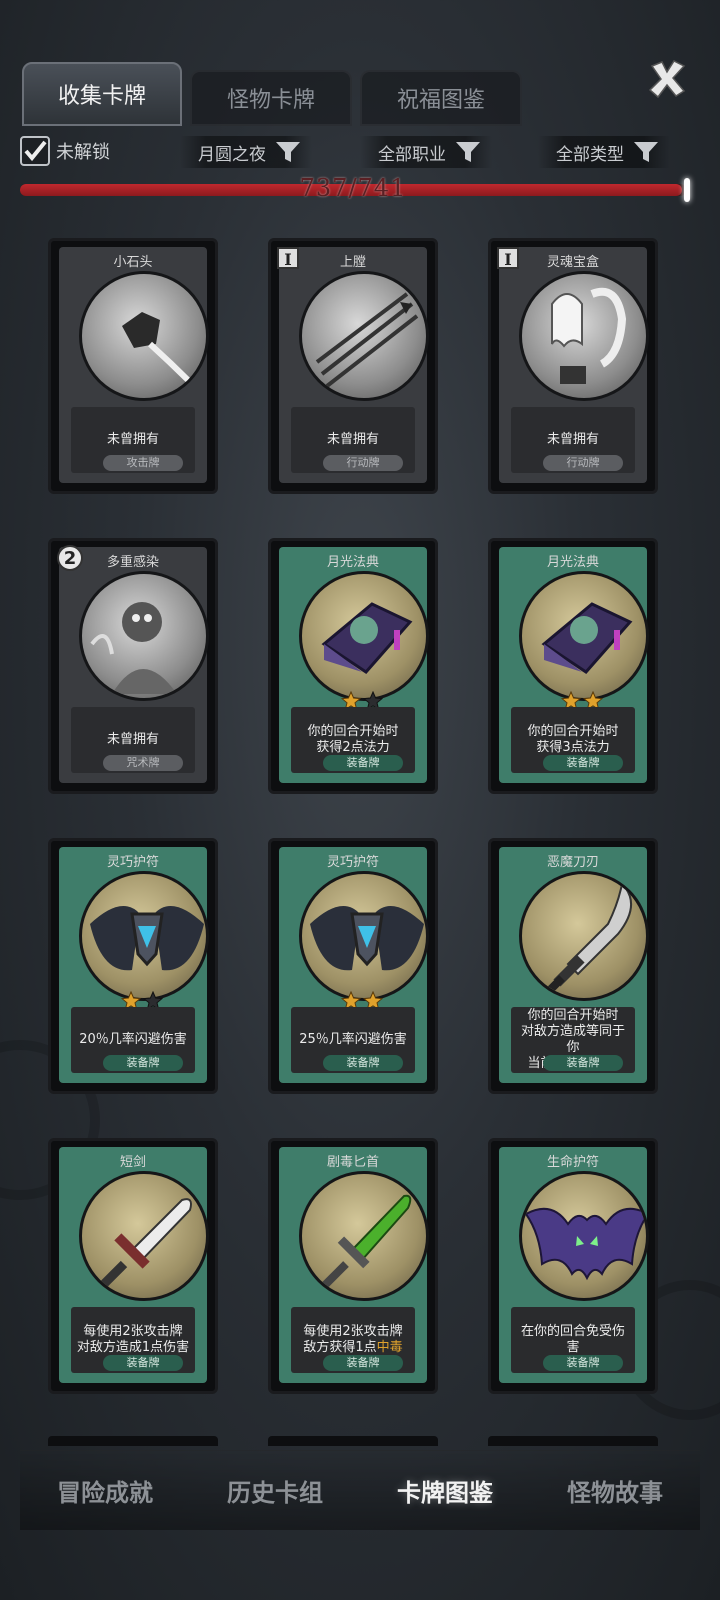 The width and height of the screenshot is (720, 1600). Describe the element at coordinates (133, 1339) in the screenshot. I see `card-desc-text: 每使用2张攻击牌 对敌方造成1点伤害` at that location.